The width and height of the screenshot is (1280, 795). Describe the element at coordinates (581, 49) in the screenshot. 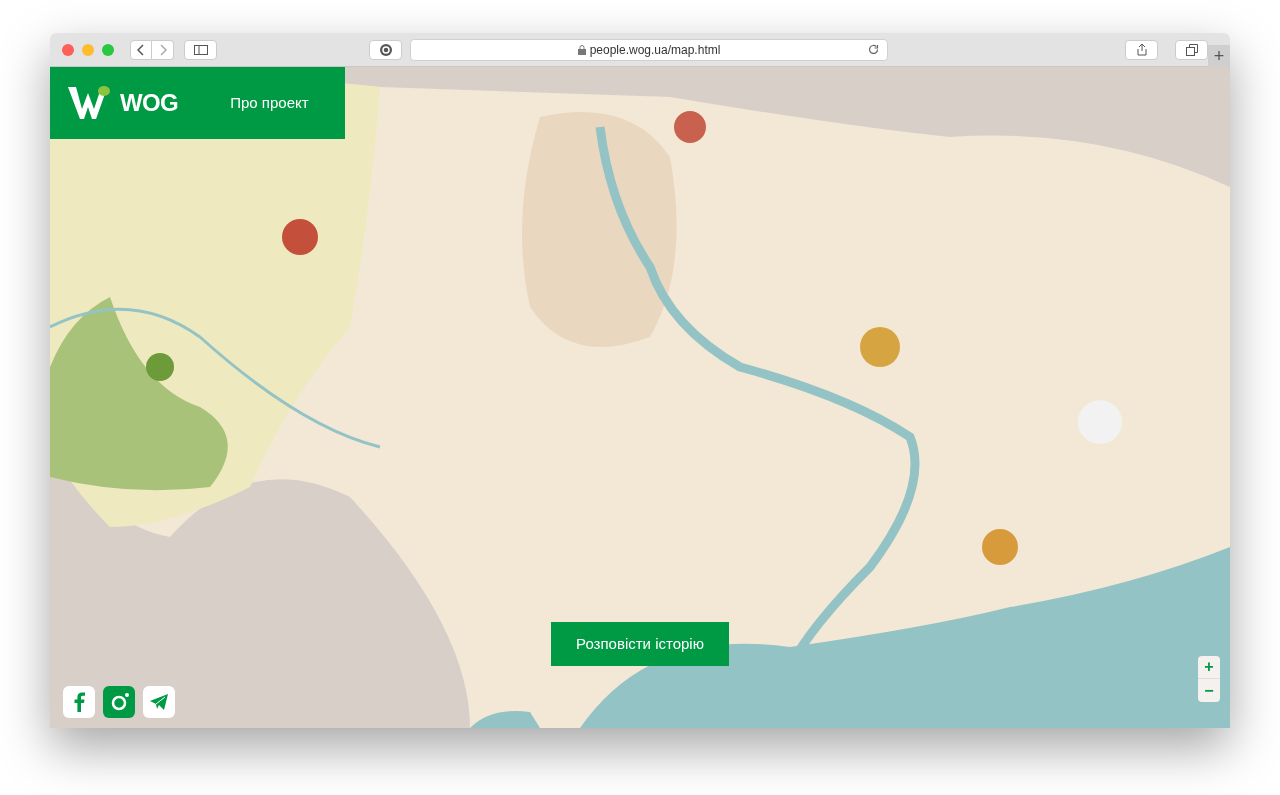

I see `lock-icon` at that location.